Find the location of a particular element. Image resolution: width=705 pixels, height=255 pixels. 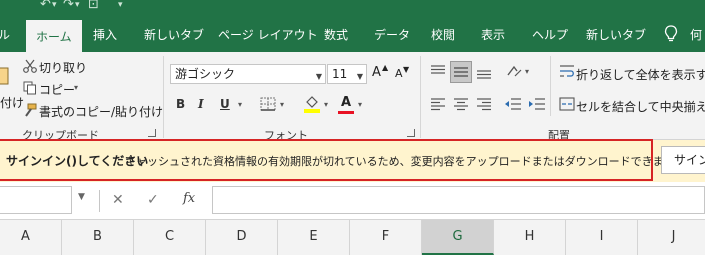

shrink-font-arrow-icon: ▼ is located at coordinates (406, 69).